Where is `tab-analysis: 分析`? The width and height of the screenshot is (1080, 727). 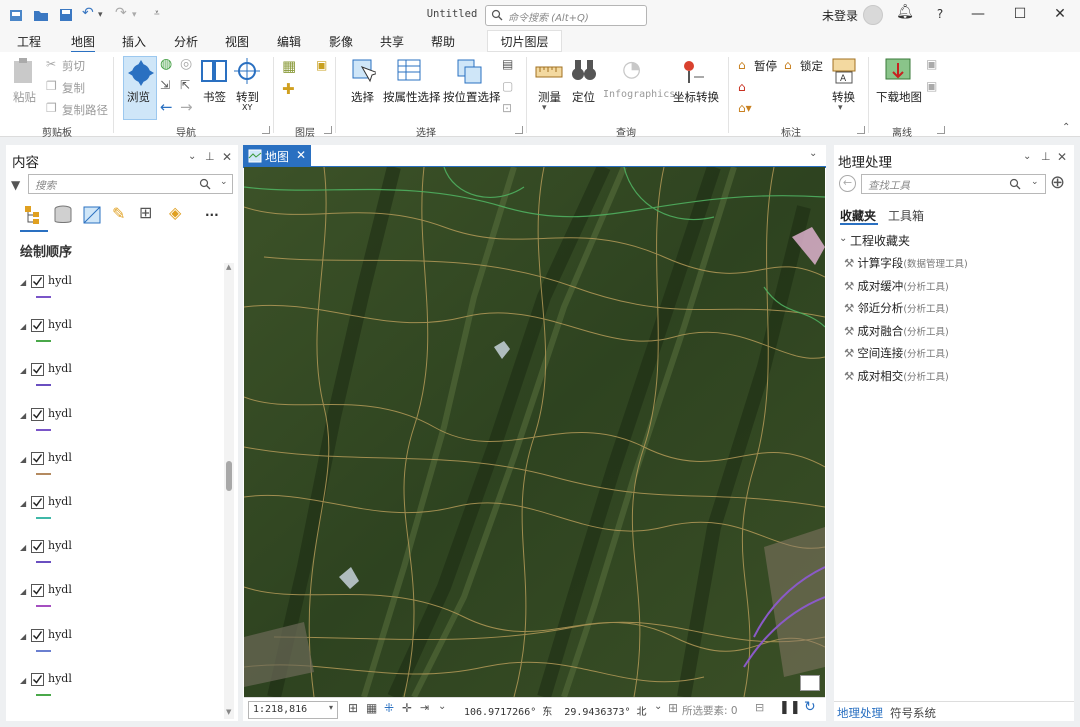 tab-analysis: 分析 is located at coordinates (186, 41).